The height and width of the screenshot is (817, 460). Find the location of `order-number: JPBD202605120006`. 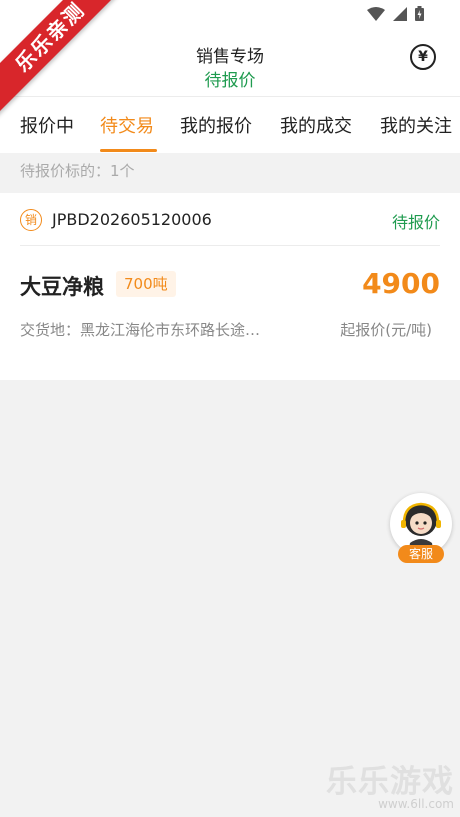

order-number: JPBD202605120006 is located at coordinates (132, 219).